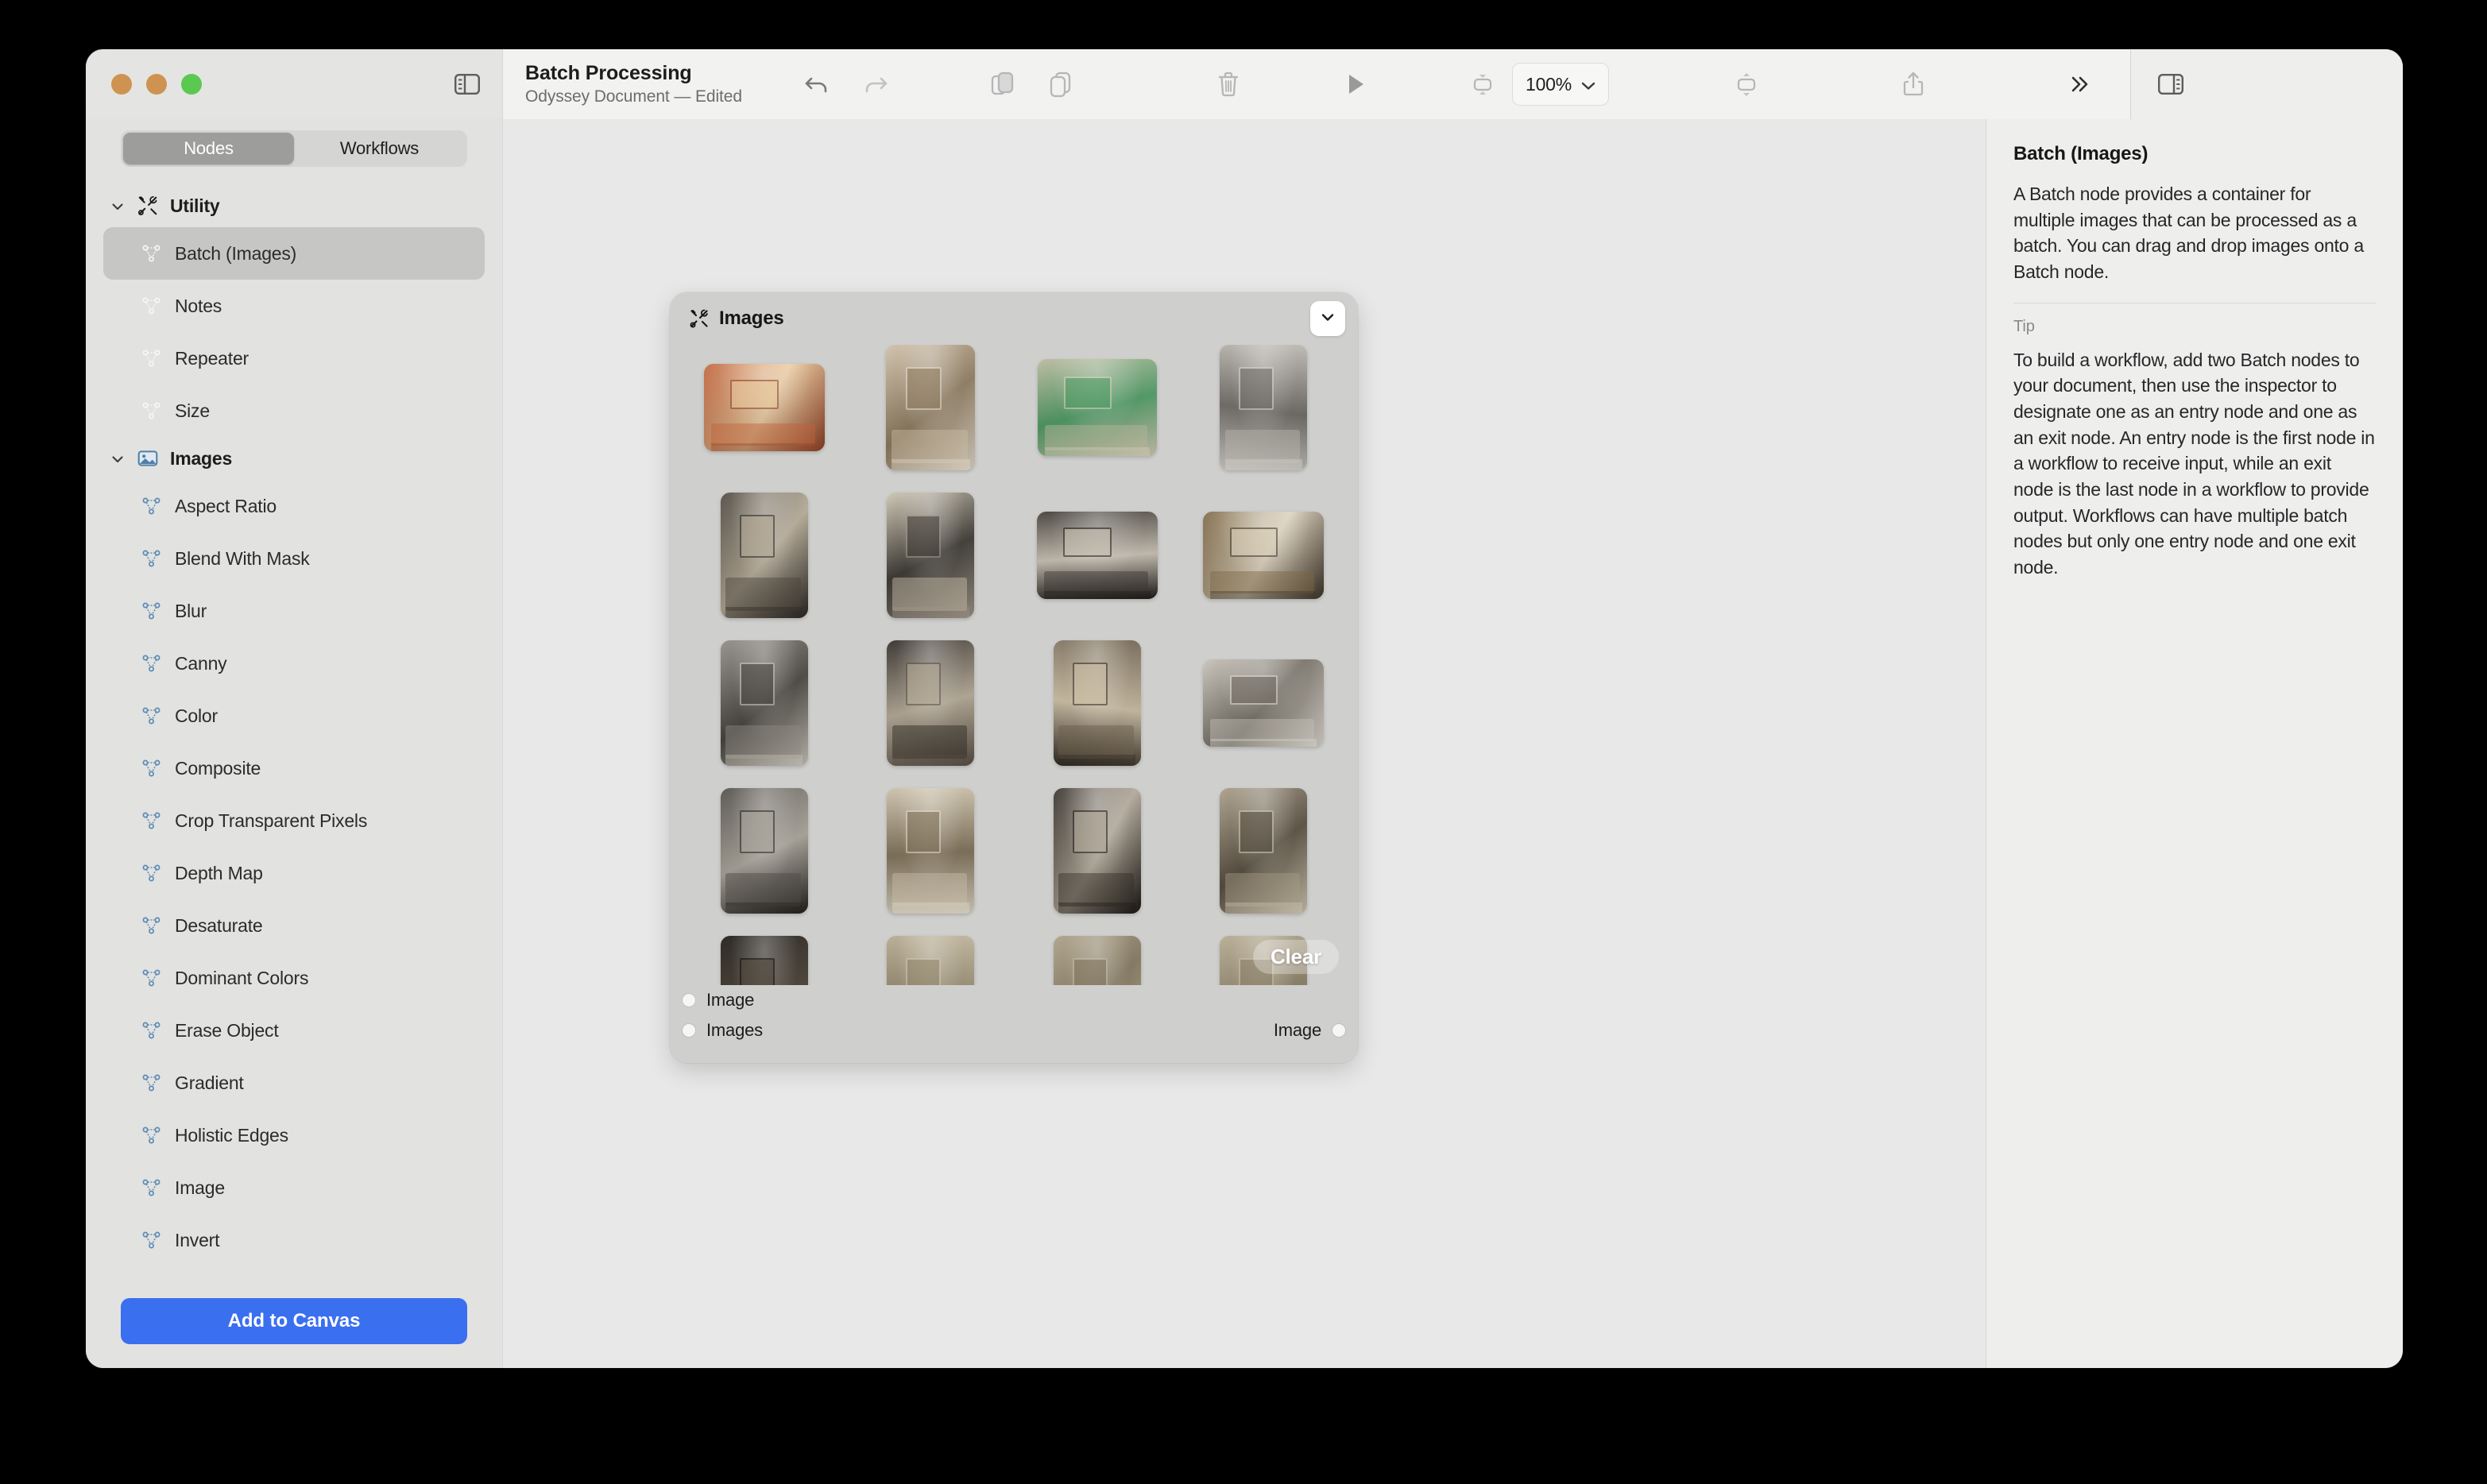 The image size is (2487, 1484). I want to click on redo-button, so click(875, 84).